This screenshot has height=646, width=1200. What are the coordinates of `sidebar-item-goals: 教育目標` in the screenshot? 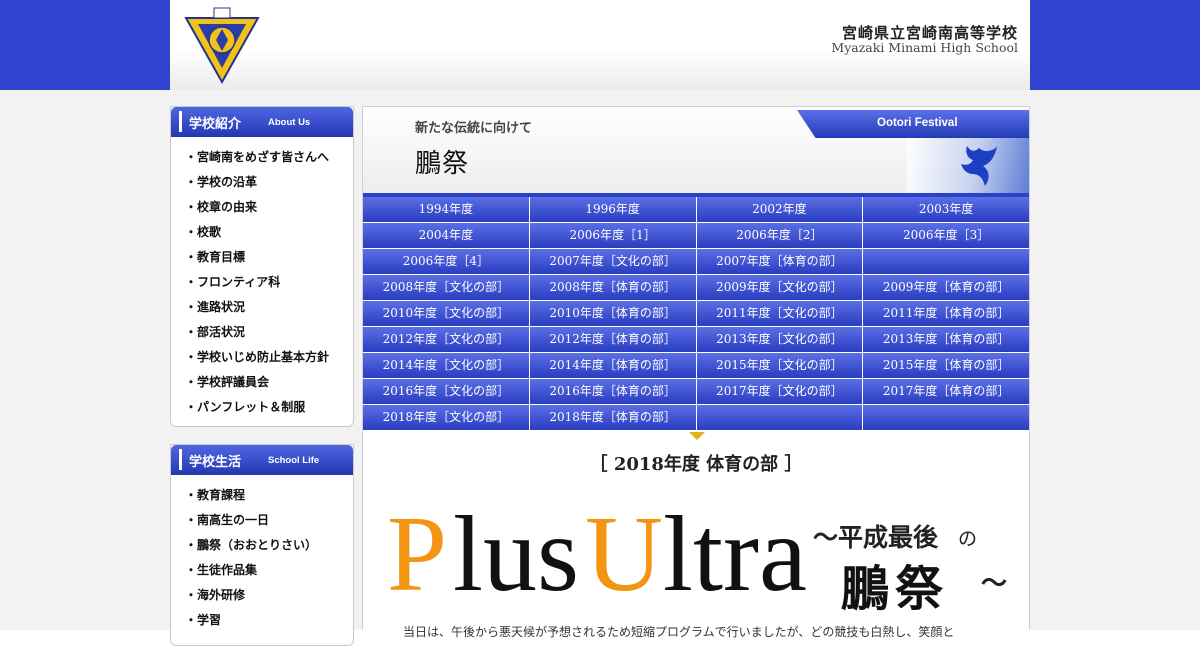 It's located at (262, 257).